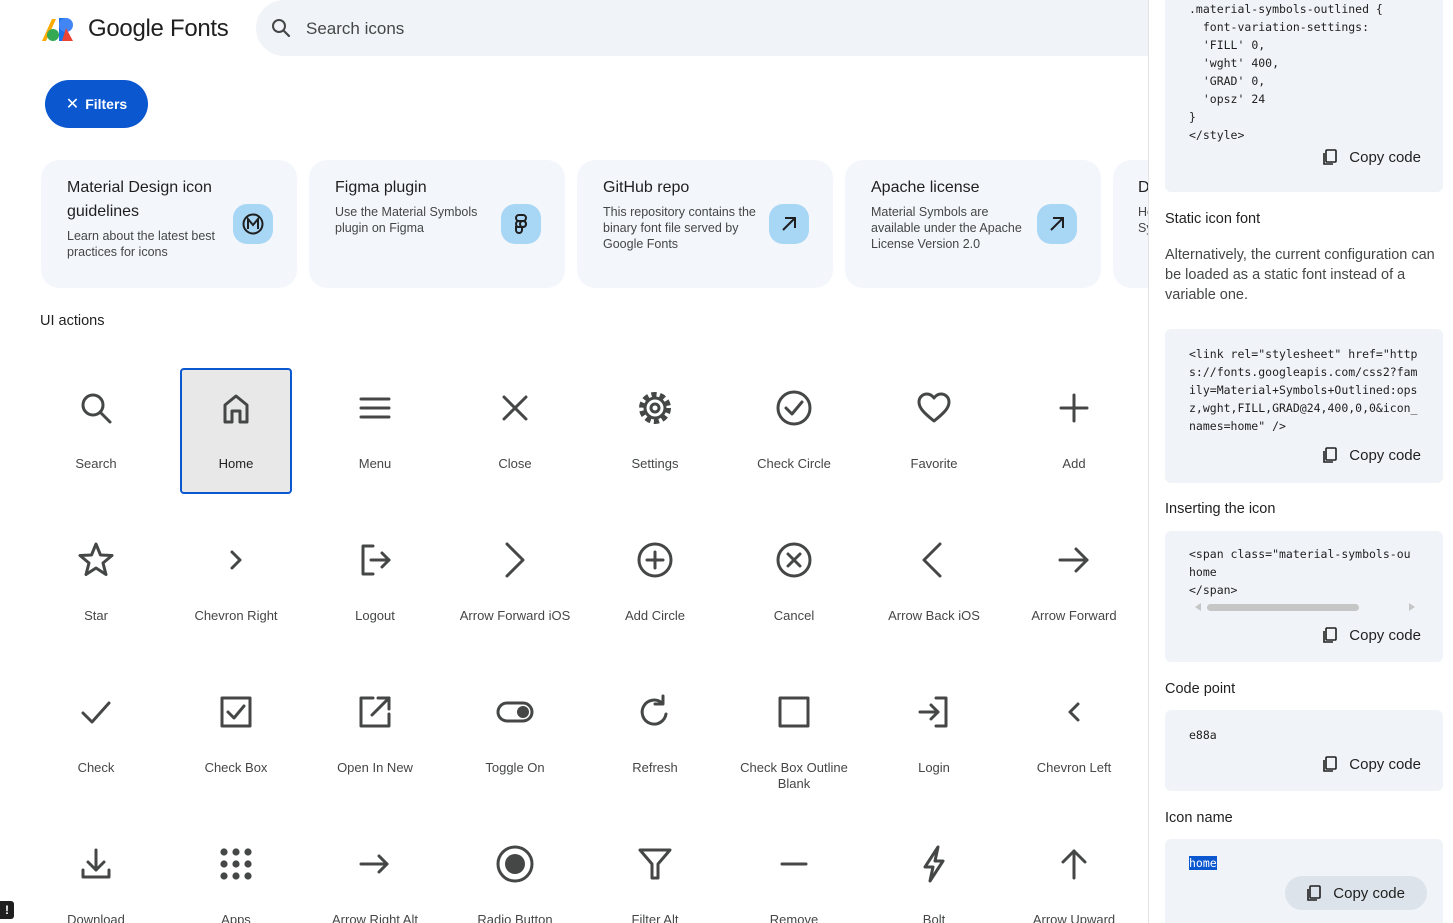 The image size is (1453, 923). Describe the element at coordinates (236, 583) in the screenshot. I see `icon-cell-chevron-right: Chevron Right` at that location.